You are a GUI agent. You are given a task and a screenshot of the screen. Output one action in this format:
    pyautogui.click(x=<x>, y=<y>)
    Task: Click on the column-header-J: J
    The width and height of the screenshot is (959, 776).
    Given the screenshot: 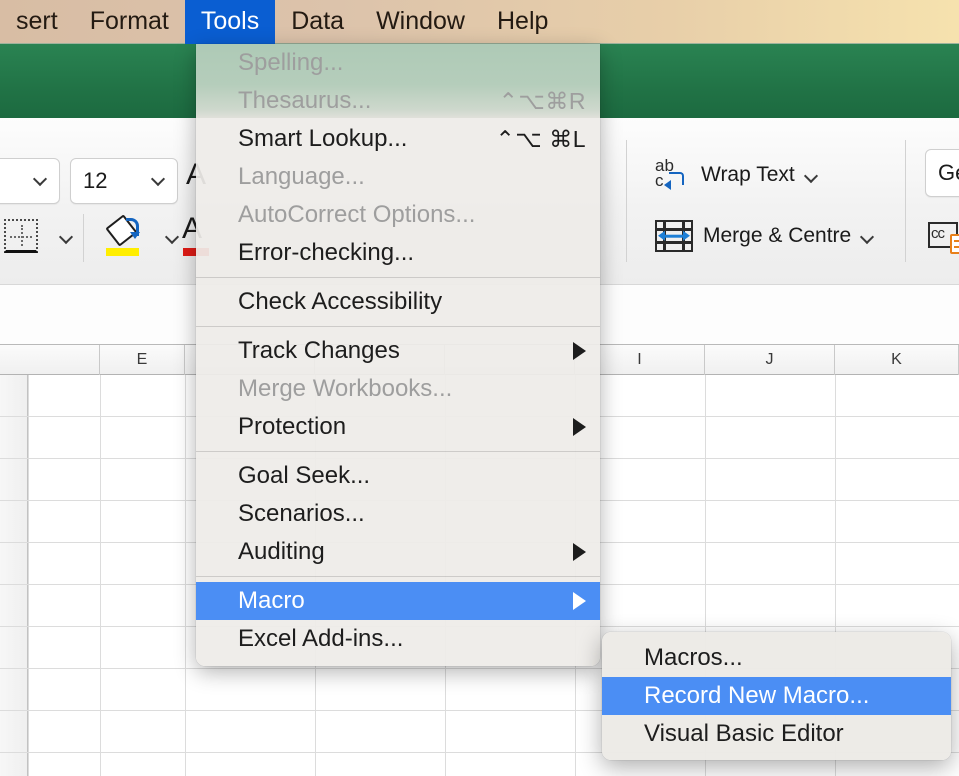 What is the action you would take?
    pyautogui.click(x=770, y=360)
    